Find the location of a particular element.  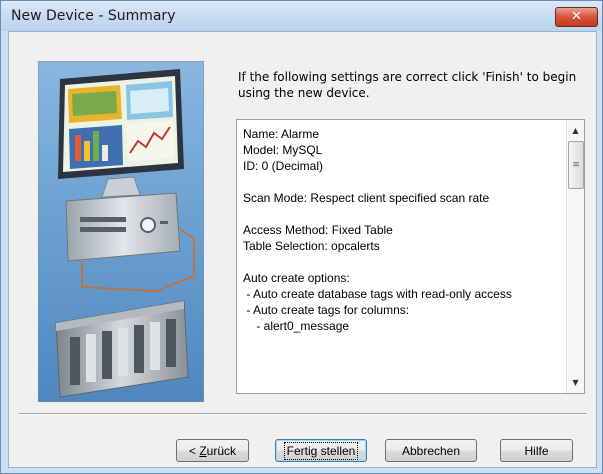

summary-line: Access Method: Fixed Table is located at coordinates (318, 230).